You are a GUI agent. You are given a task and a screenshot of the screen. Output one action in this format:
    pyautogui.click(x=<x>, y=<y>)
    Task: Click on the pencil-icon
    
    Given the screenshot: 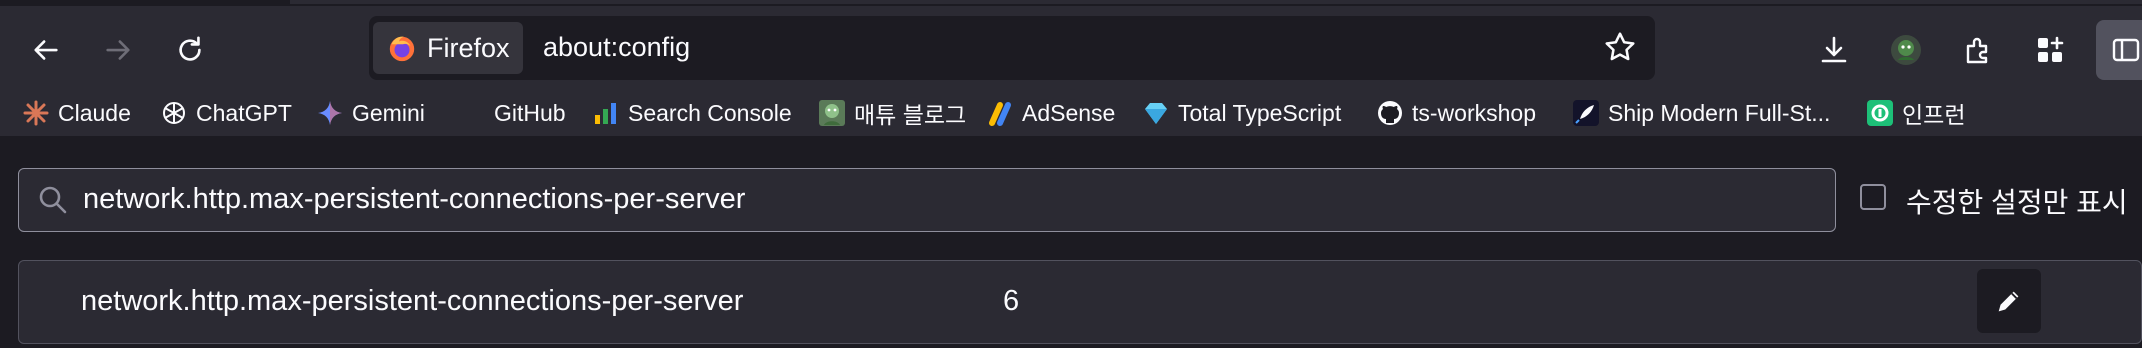 What is the action you would take?
    pyautogui.click(x=2008, y=301)
    